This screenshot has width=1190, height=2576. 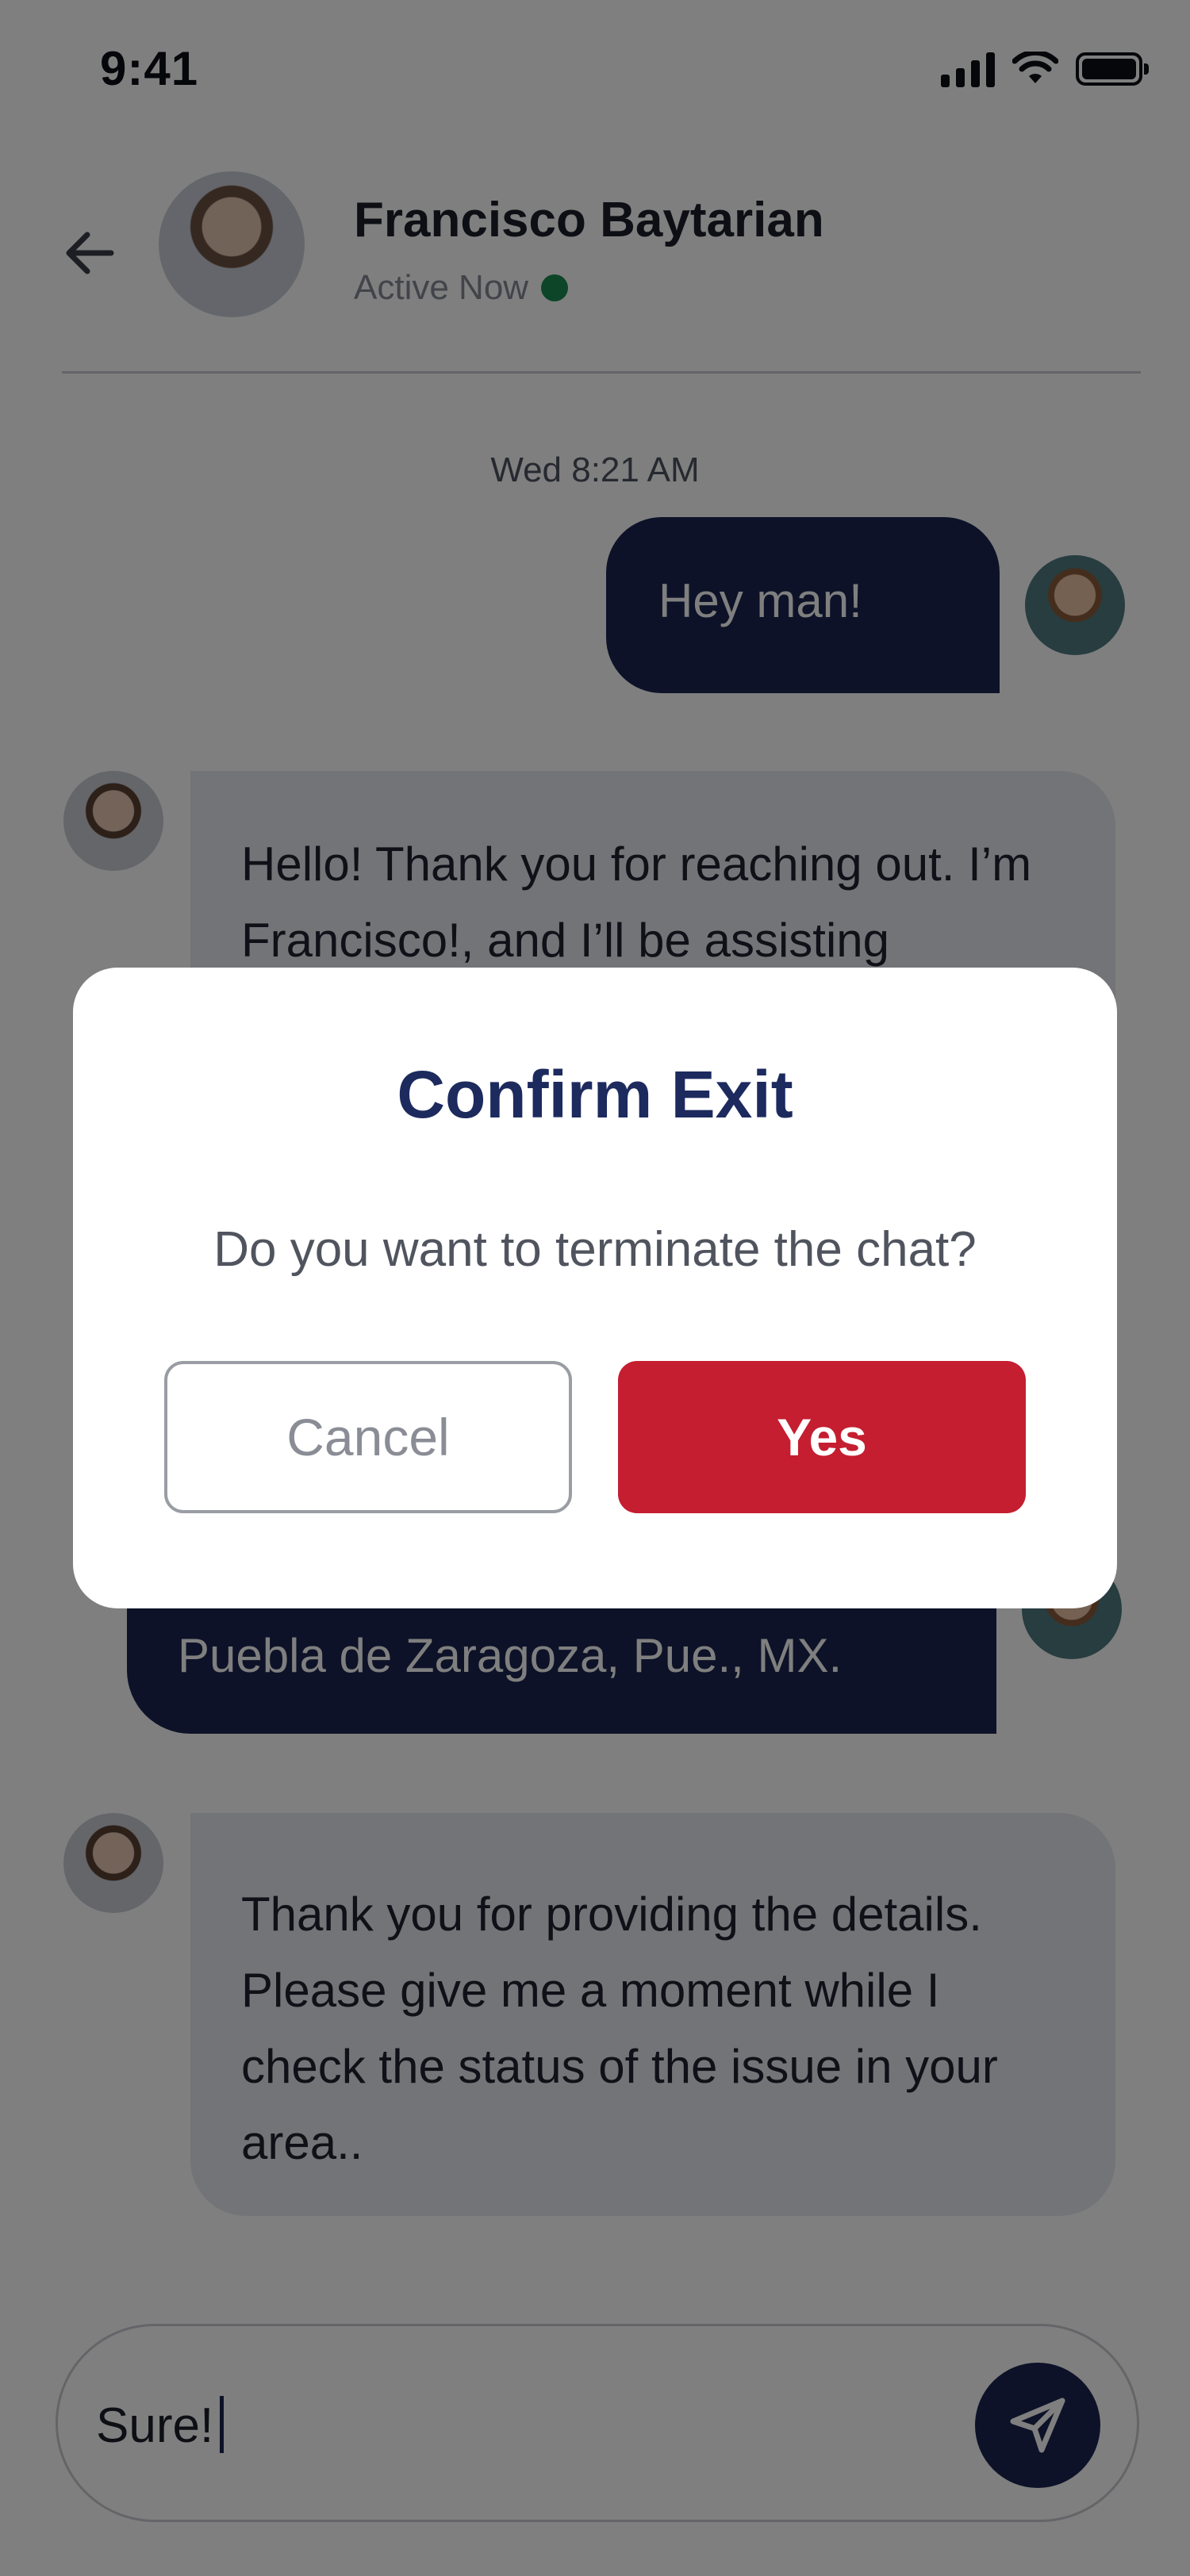 I want to click on yes-button: Yes, so click(x=822, y=1437).